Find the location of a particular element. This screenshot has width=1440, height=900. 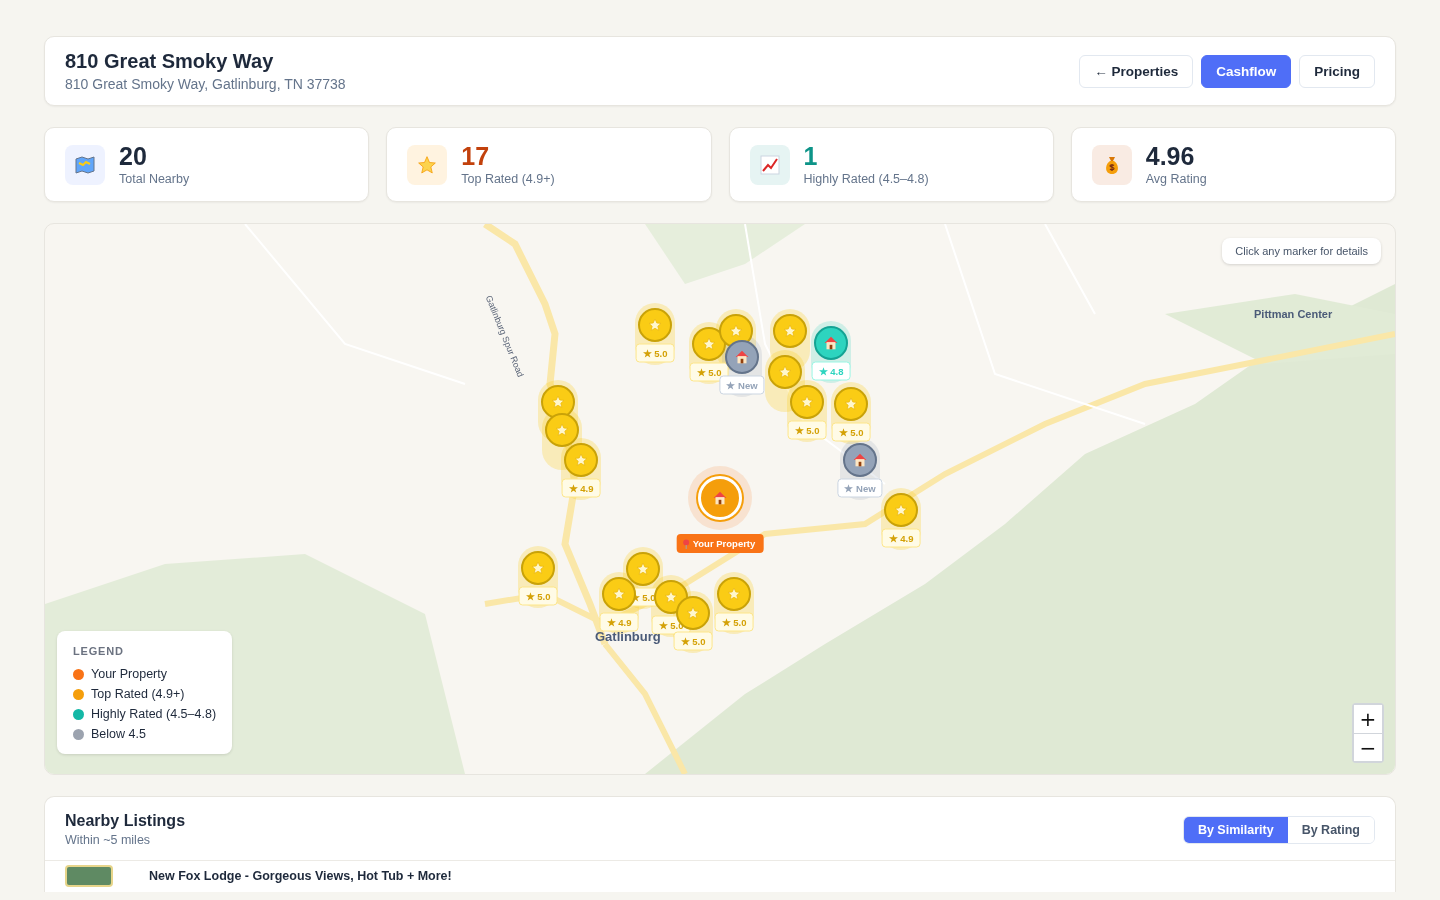

property-title: 810 Great Smoky Way is located at coordinates (170, 61).